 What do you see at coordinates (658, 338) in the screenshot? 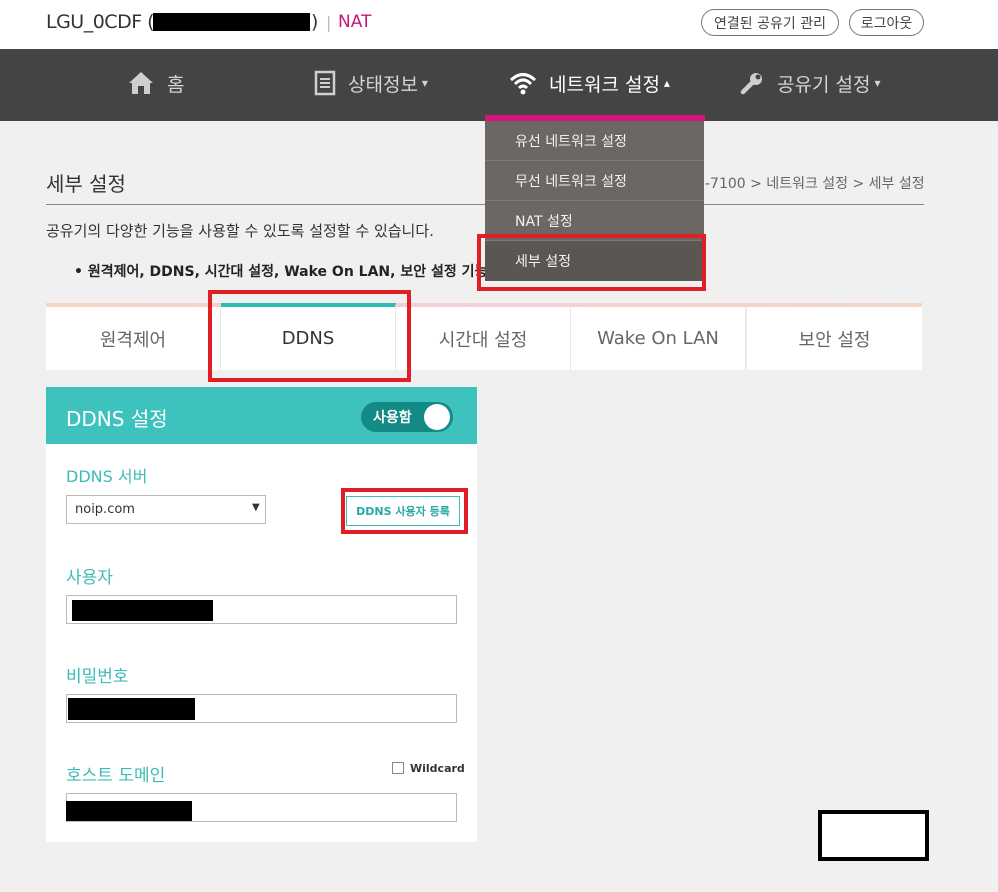
I see `tab-wake-on-lan: Wake On LAN` at bounding box center [658, 338].